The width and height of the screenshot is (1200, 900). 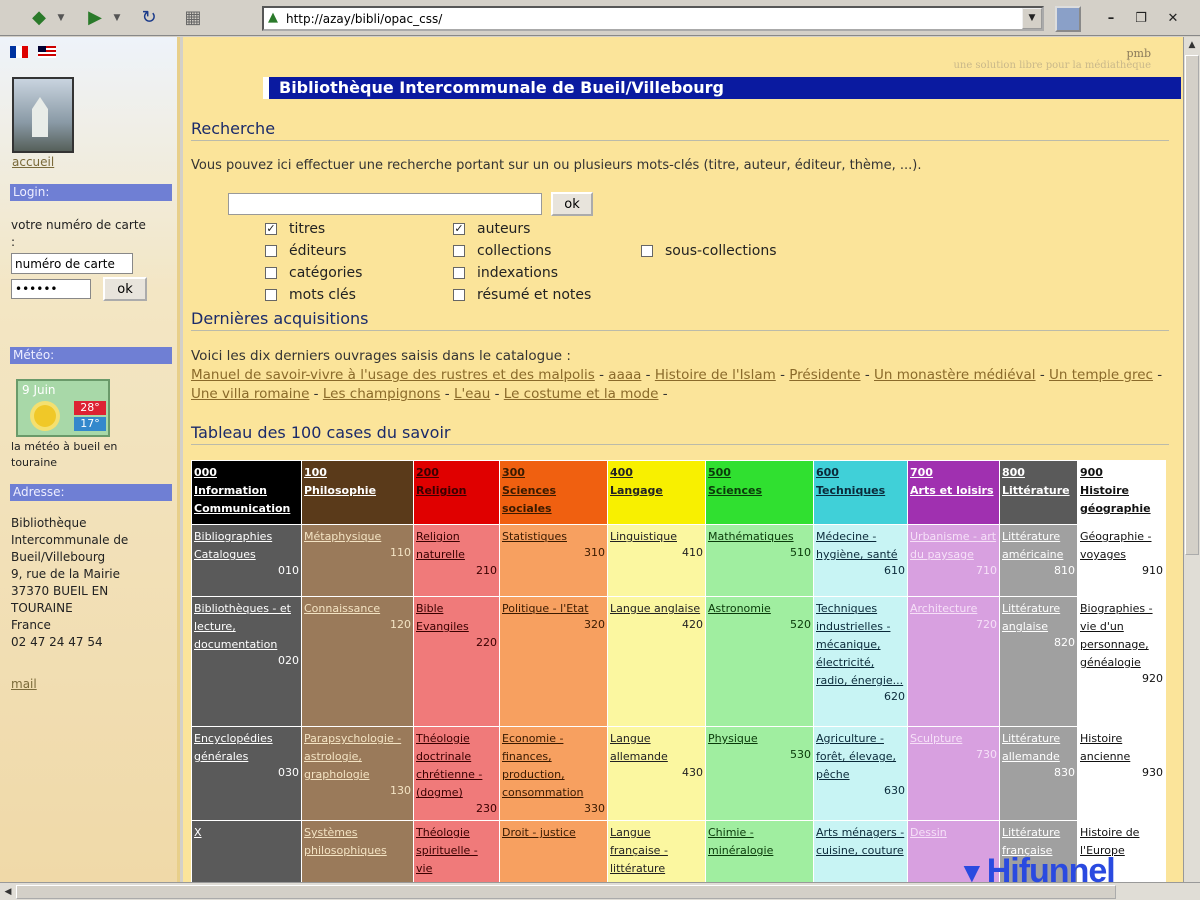 What do you see at coordinates (553, 609) in the screenshot?
I see `grid-cell-label: Politique - l'Etat` at bounding box center [553, 609].